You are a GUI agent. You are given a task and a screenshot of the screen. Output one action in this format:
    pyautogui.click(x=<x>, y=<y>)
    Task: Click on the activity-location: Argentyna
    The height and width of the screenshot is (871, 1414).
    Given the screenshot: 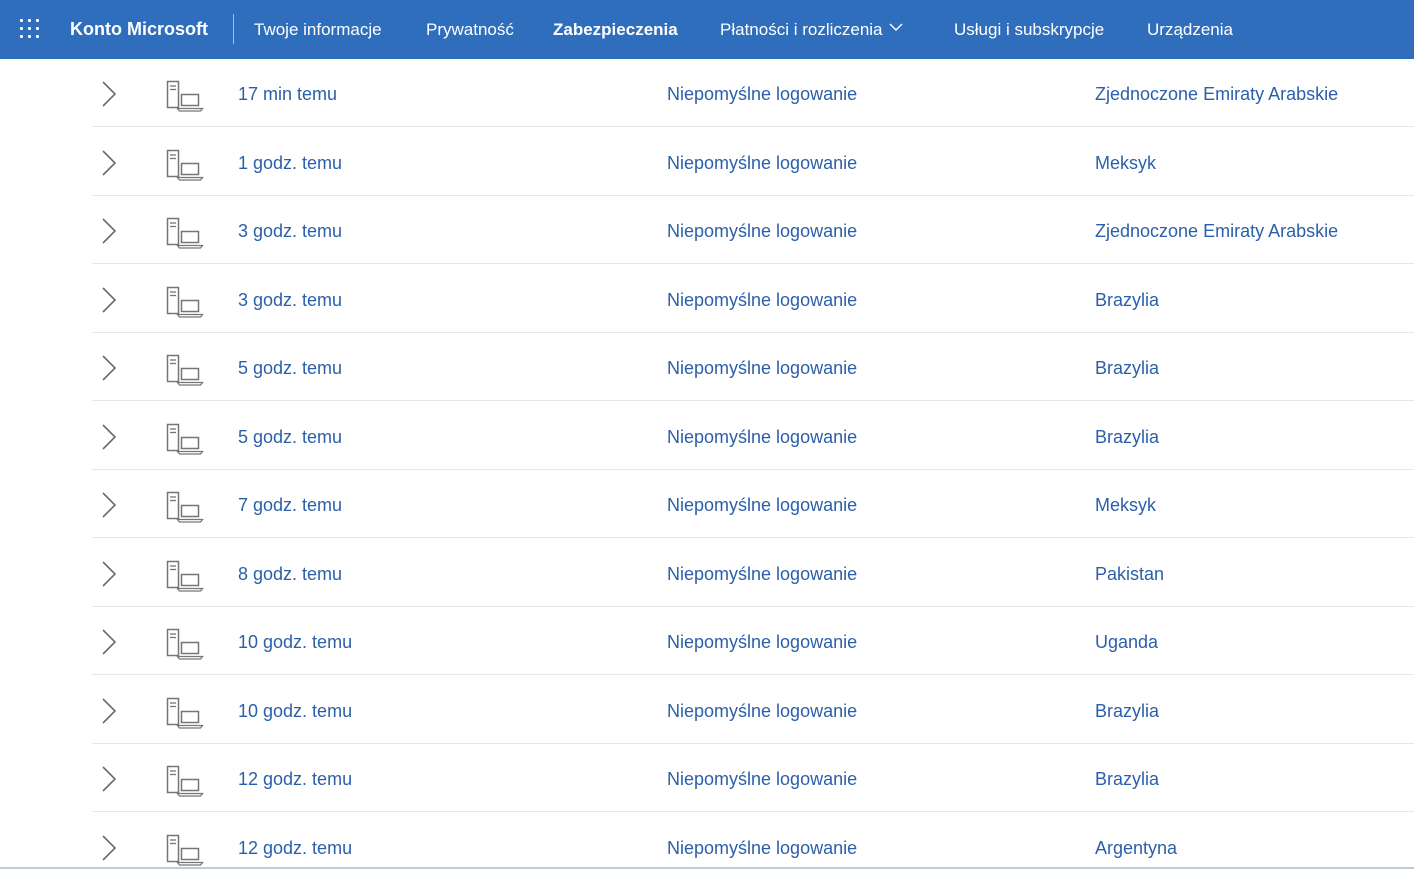 What is the action you would take?
    pyautogui.click(x=1136, y=848)
    